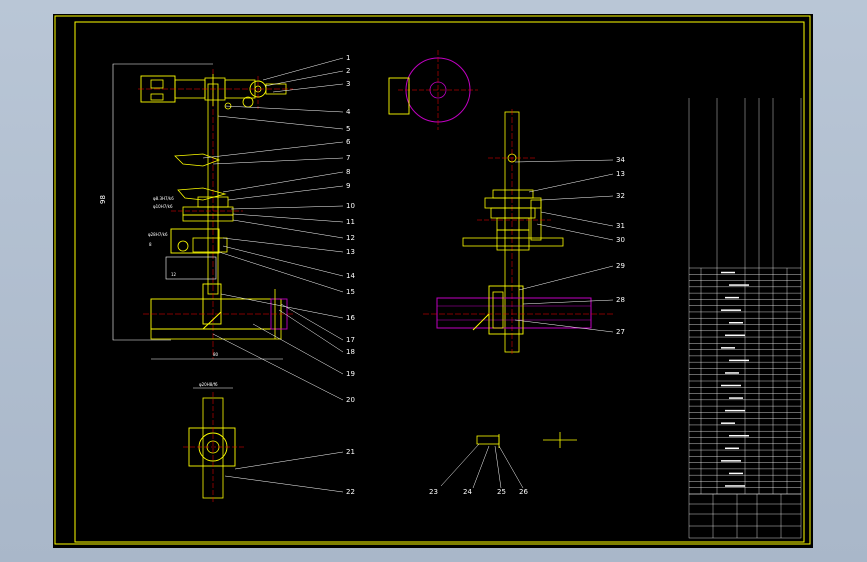 This screenshot has width=867, height=562. What do you see at coordinates (348, 129) in the screenshot?
I see `callout-5: 5` at bounding box center [348, 129].